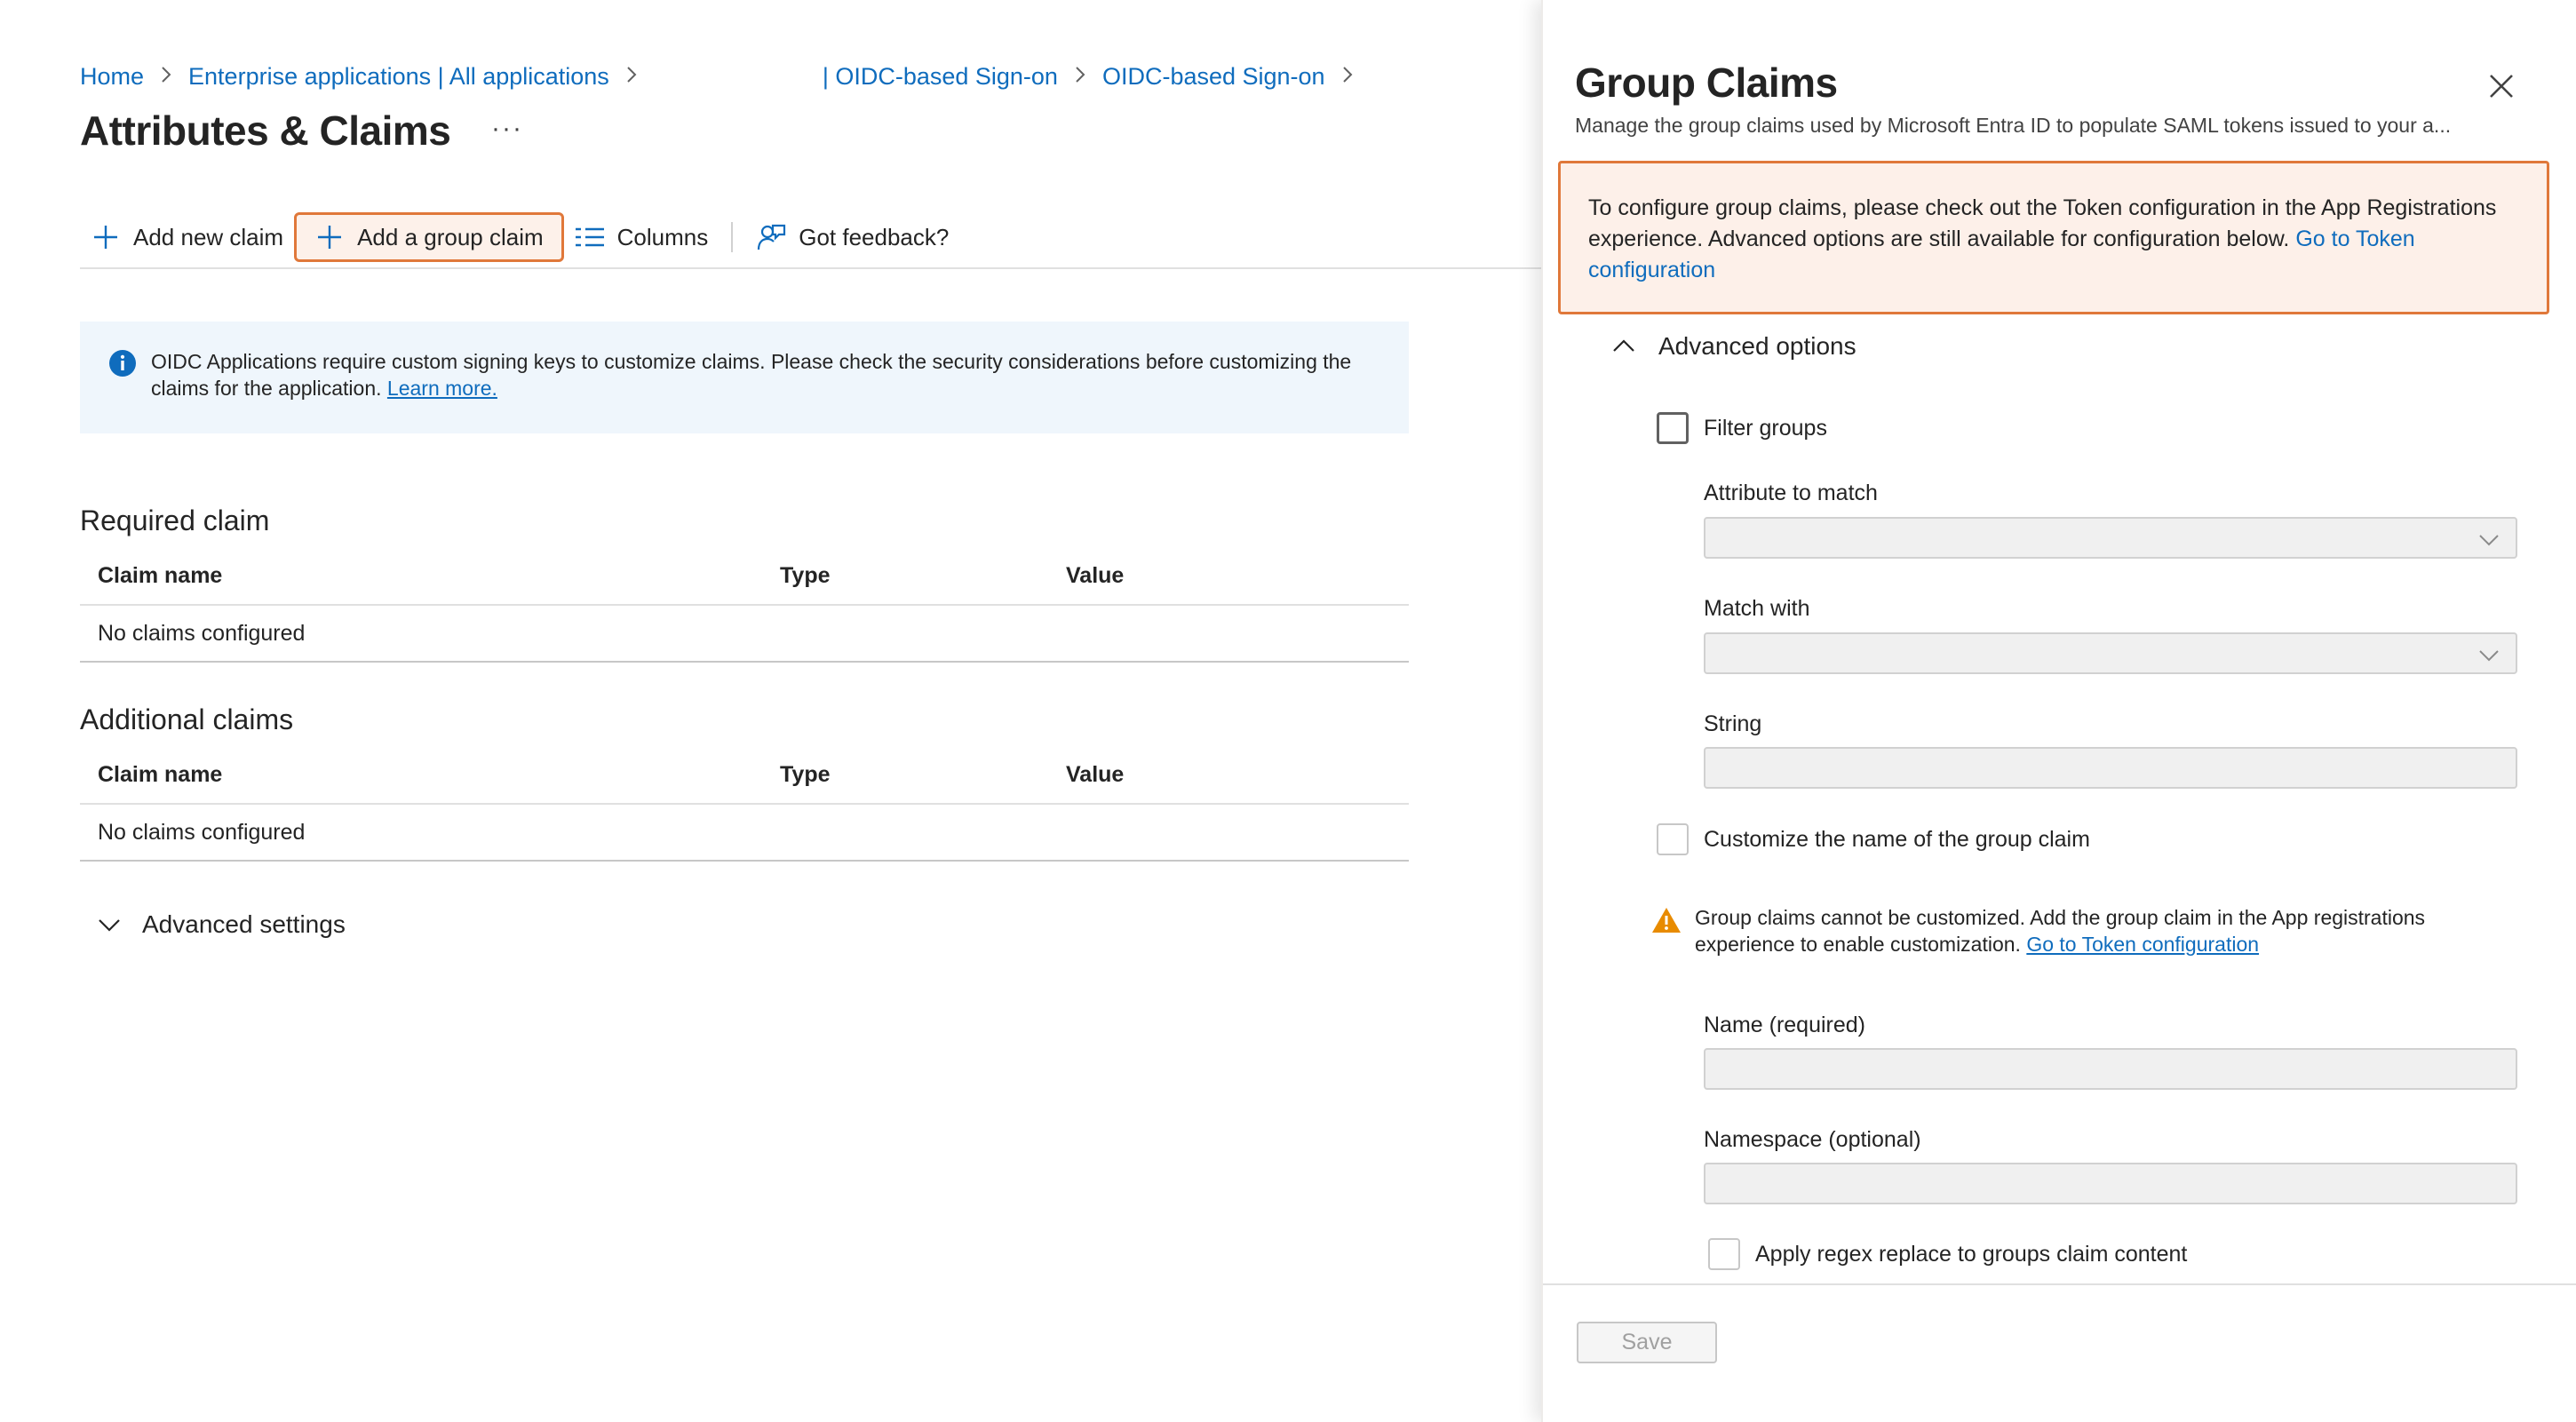 This screenshot has height=1422, width=2576. I want to click on customize-name-checkbox, so click(1673, 839).